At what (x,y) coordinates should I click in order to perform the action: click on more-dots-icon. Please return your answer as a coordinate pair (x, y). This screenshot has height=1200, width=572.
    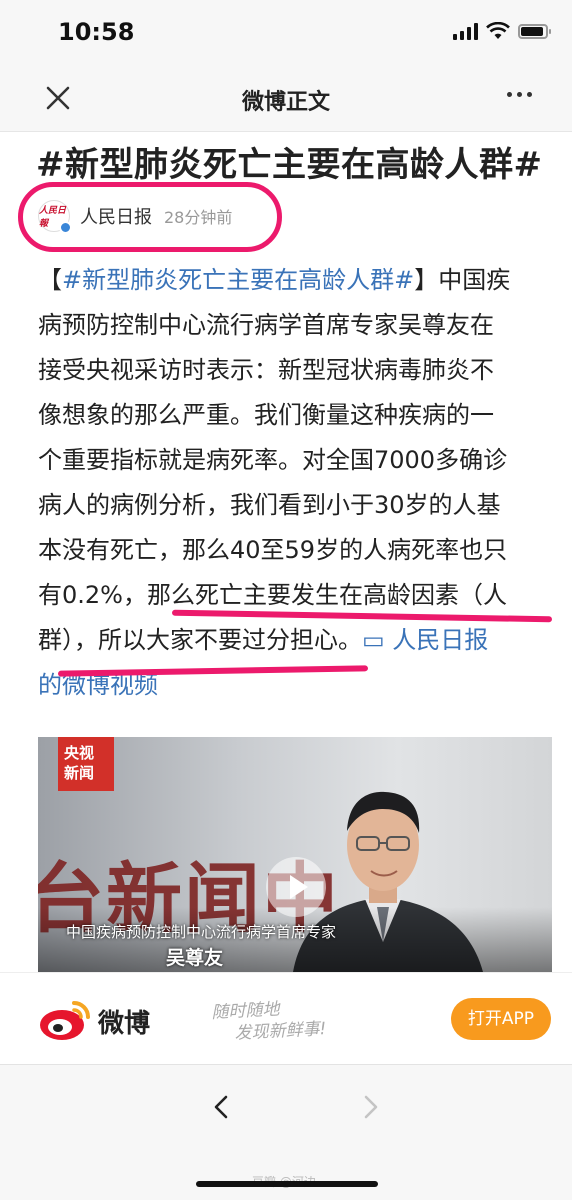
    Looking at the image, I should click on (519, 94).